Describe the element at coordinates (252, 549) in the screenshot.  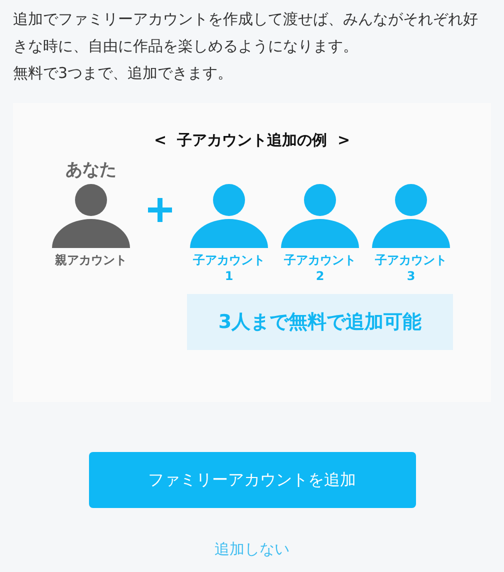
I see `skip-link: 追加しない` at that location.